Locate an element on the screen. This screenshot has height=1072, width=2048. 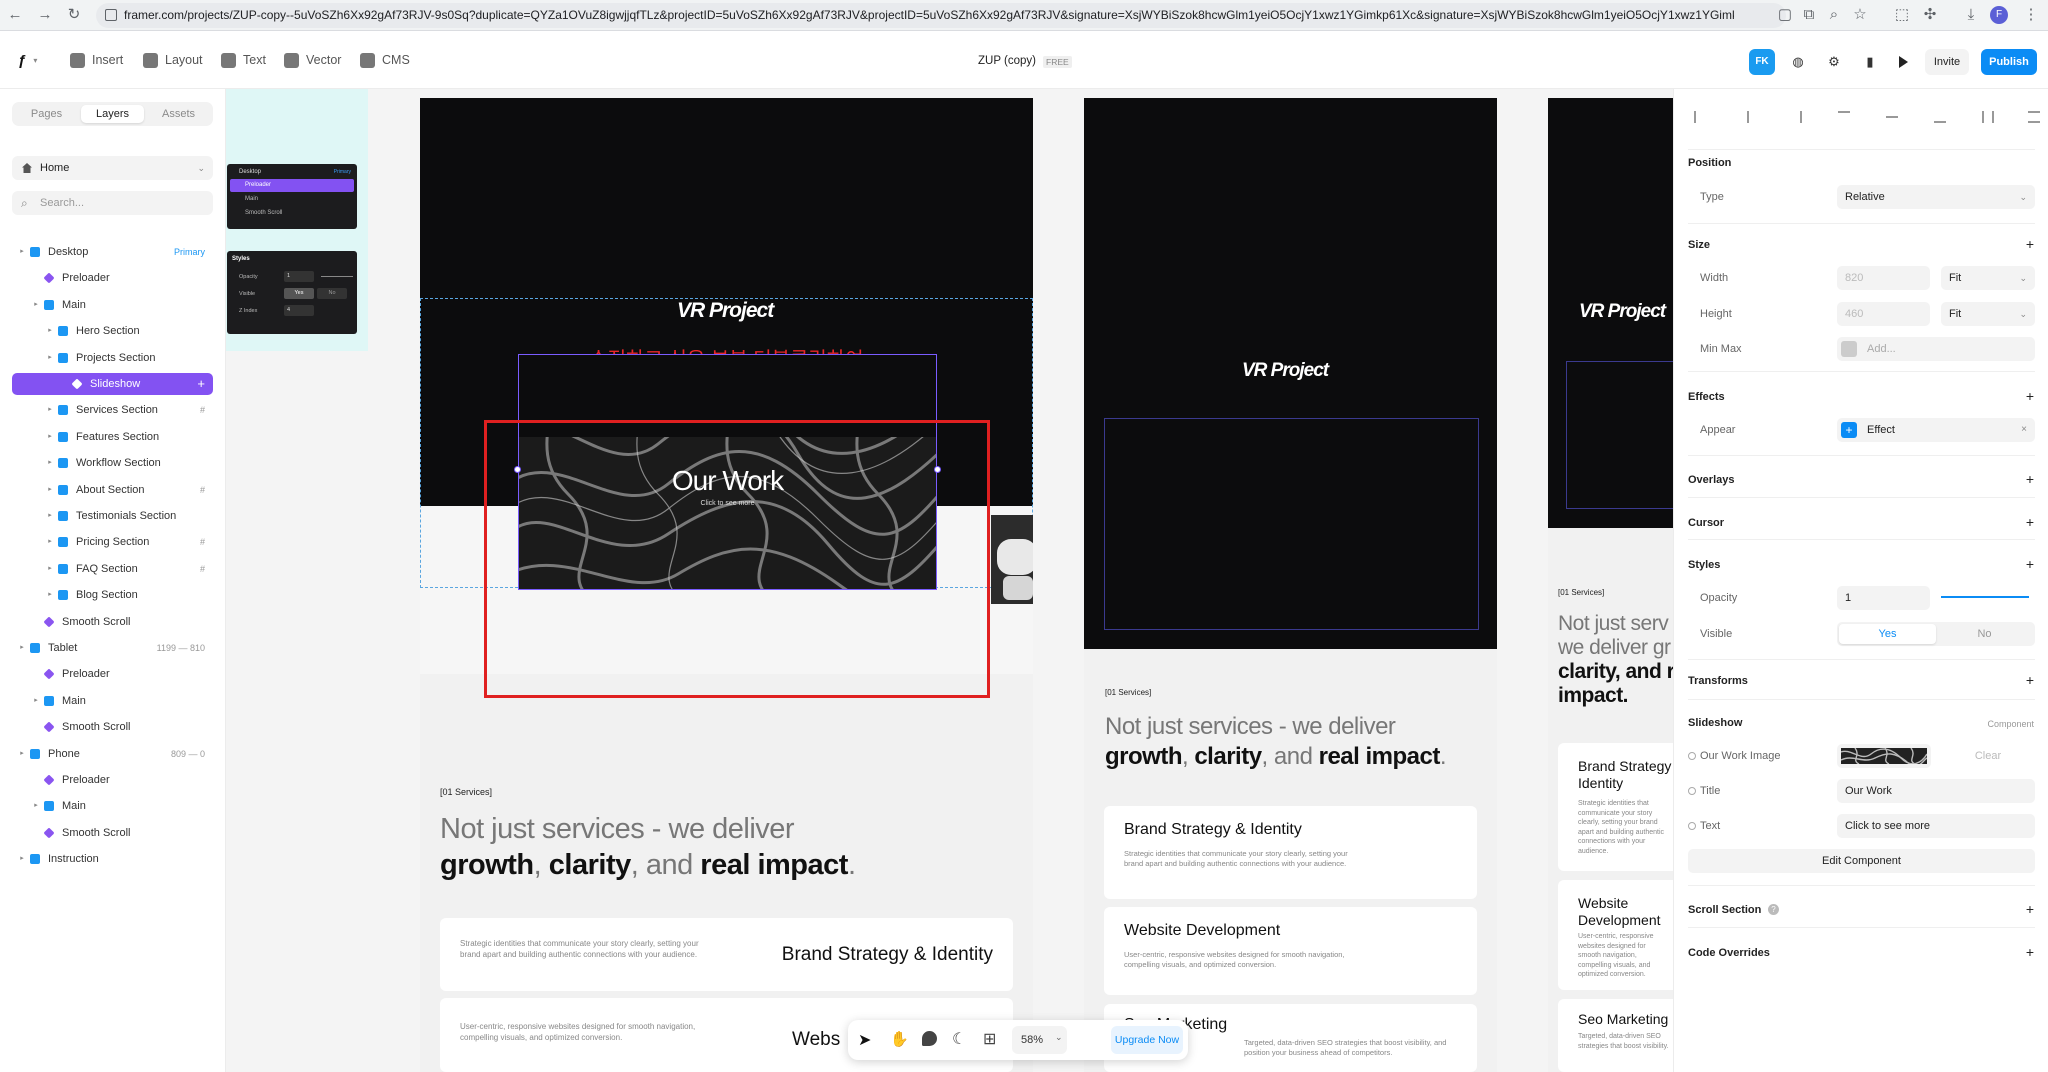
layer-item: ▸ Pricing Section # is located at coordinates (112, 542).